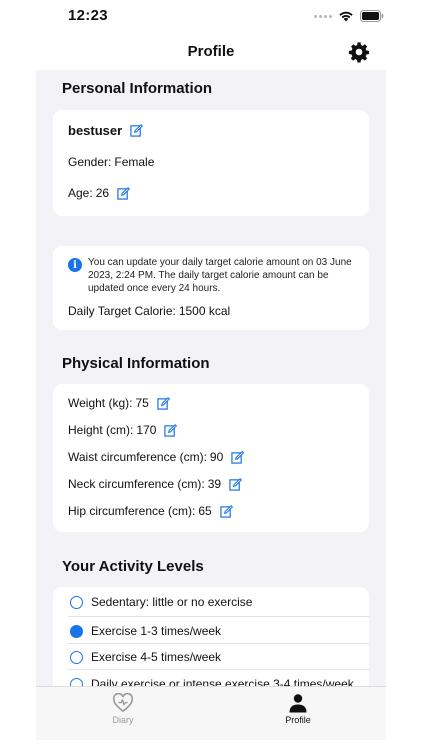 Image resolution: width=422 pixels, height=750 pixels. What do you see at coordinates (298, 720) in the screenshot?
I see `tab-profile-label: Profile` at bounding box center [298, 720].